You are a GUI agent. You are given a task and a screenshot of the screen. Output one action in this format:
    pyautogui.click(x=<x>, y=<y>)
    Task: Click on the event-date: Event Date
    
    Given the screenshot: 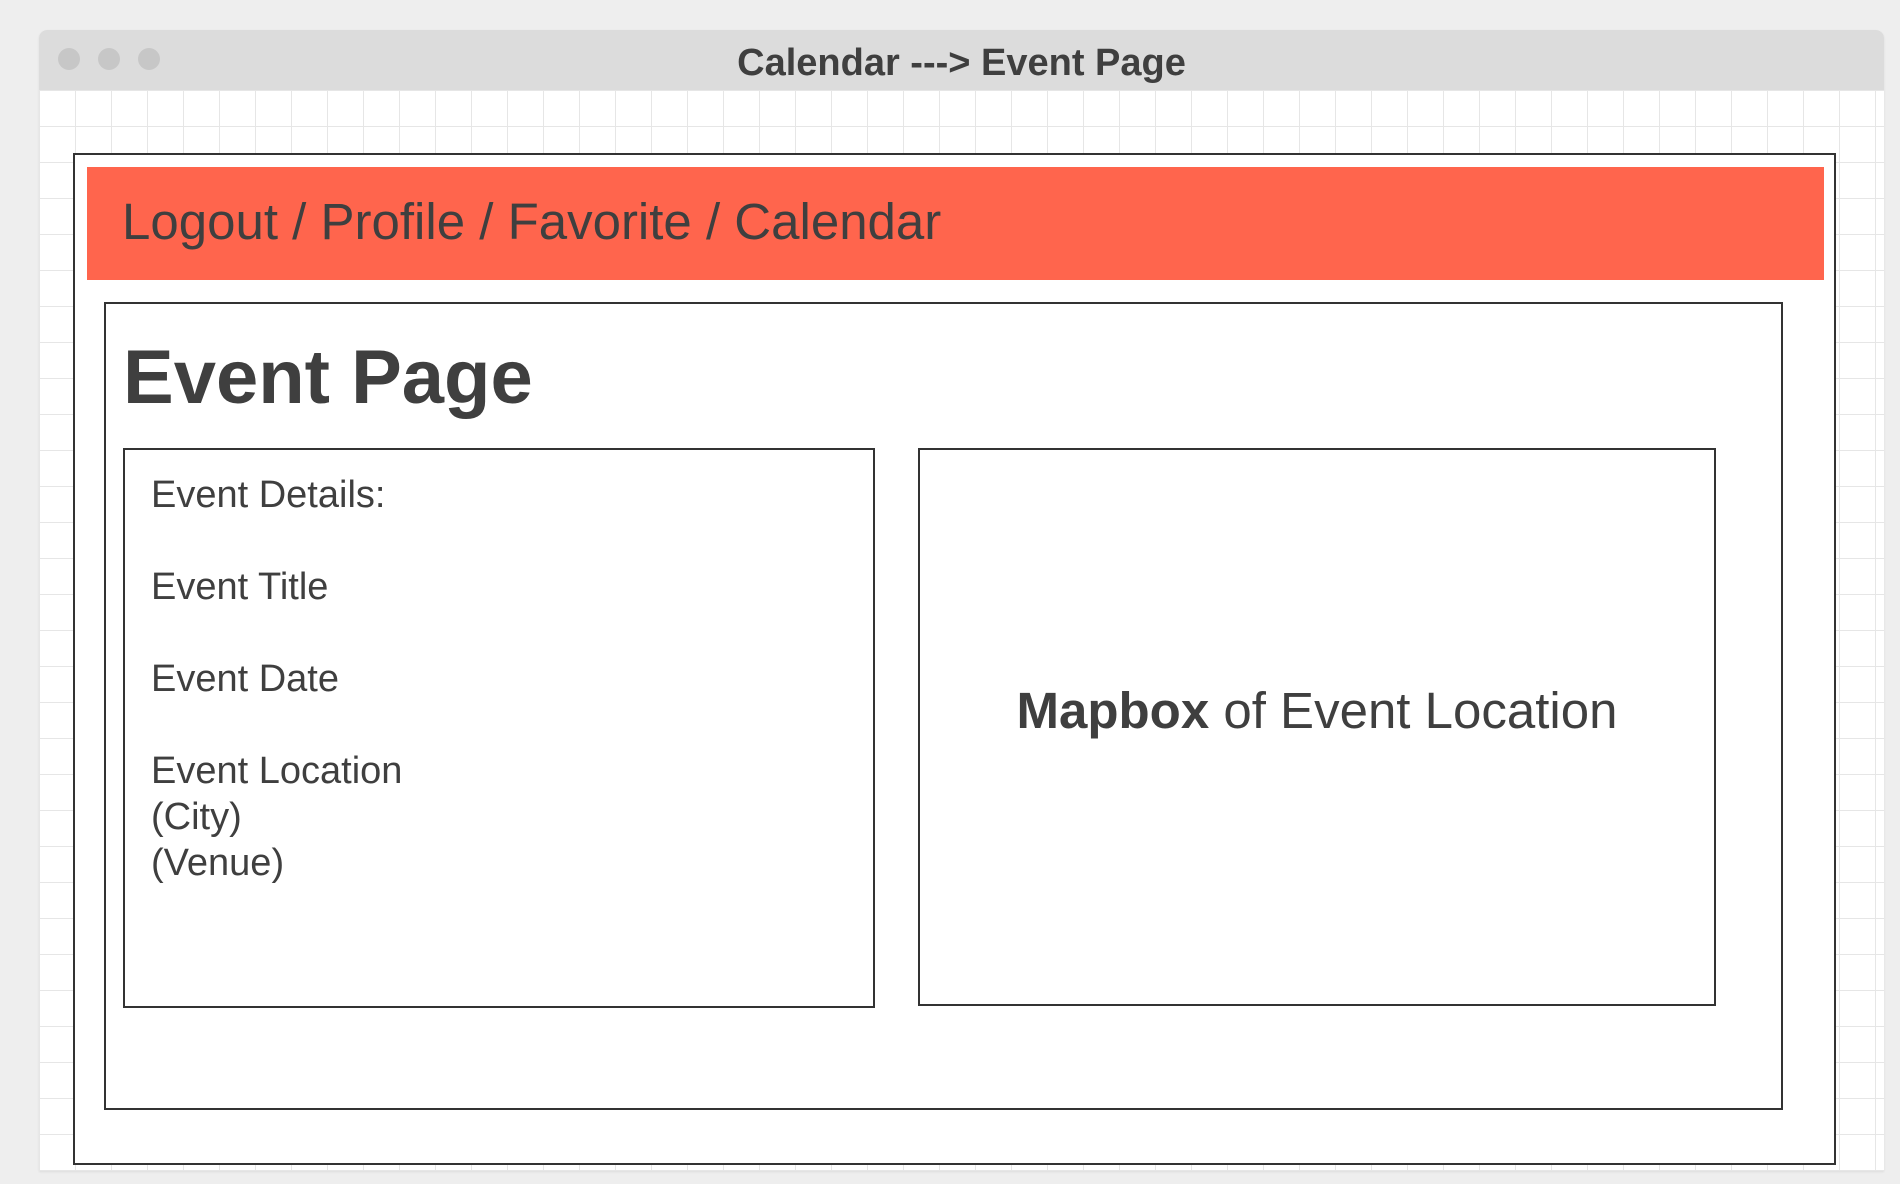 What is the action you would take?
    pyautogui.click(x=245, y=679)
    